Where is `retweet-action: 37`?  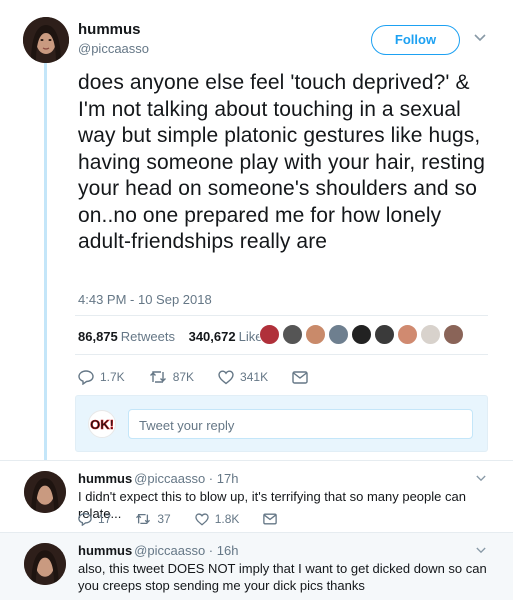
retweet-action: 37 is located at coordinates (153, 519).